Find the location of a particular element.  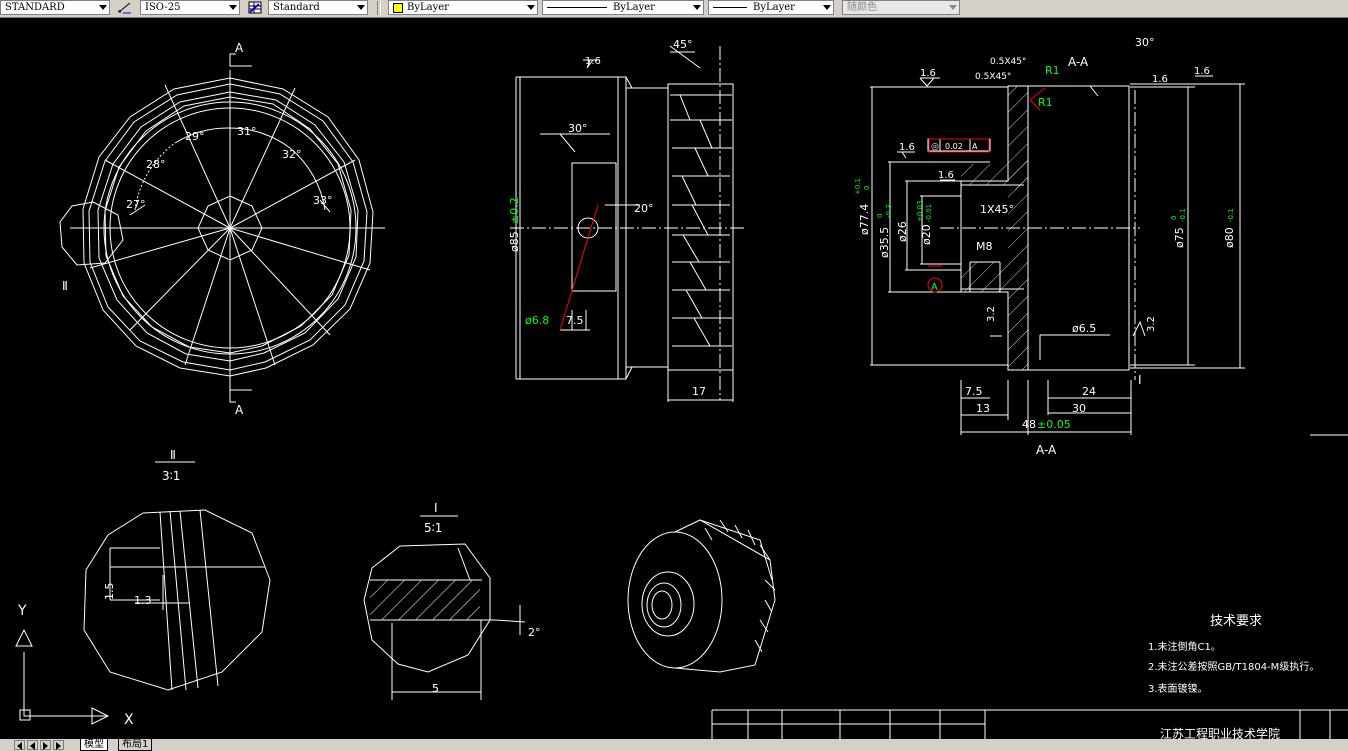

lineweight-preview is located at coordinates (730, 7).